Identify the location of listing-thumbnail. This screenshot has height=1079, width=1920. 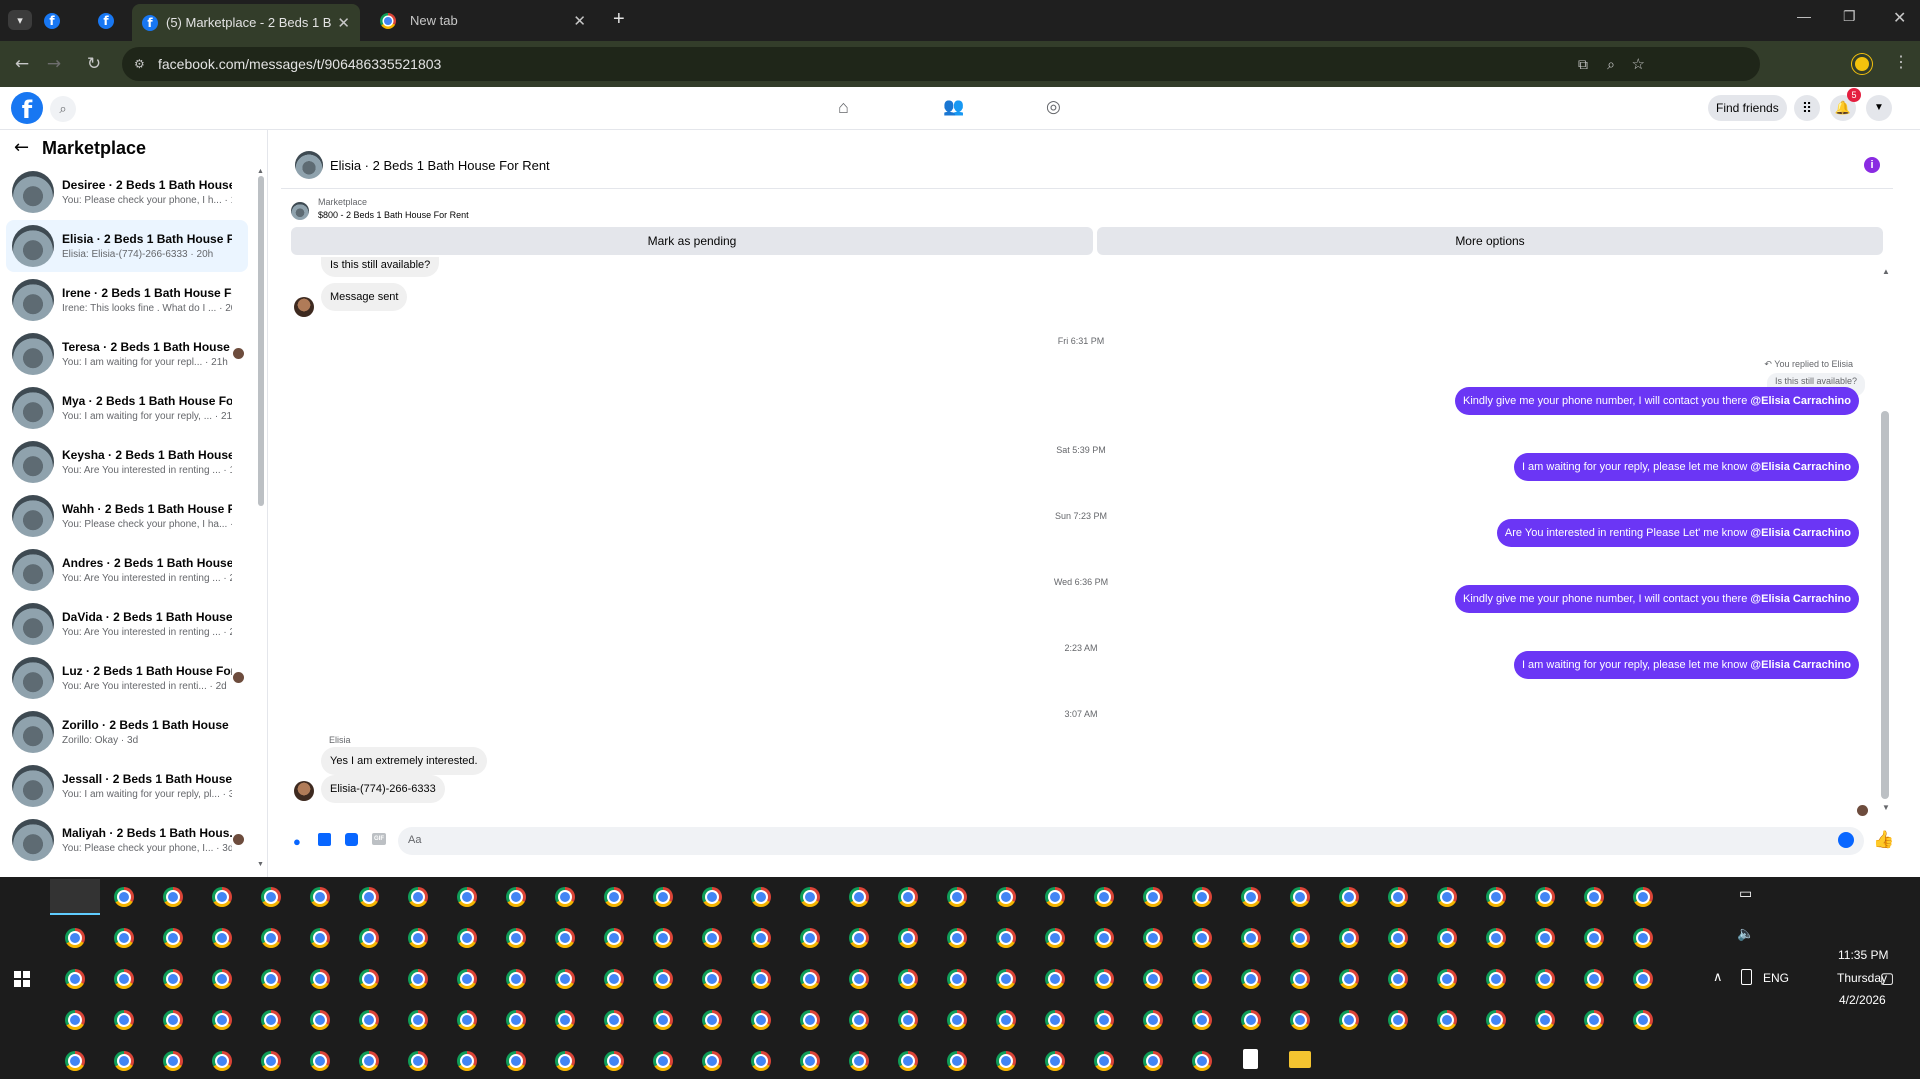
(300, 211).